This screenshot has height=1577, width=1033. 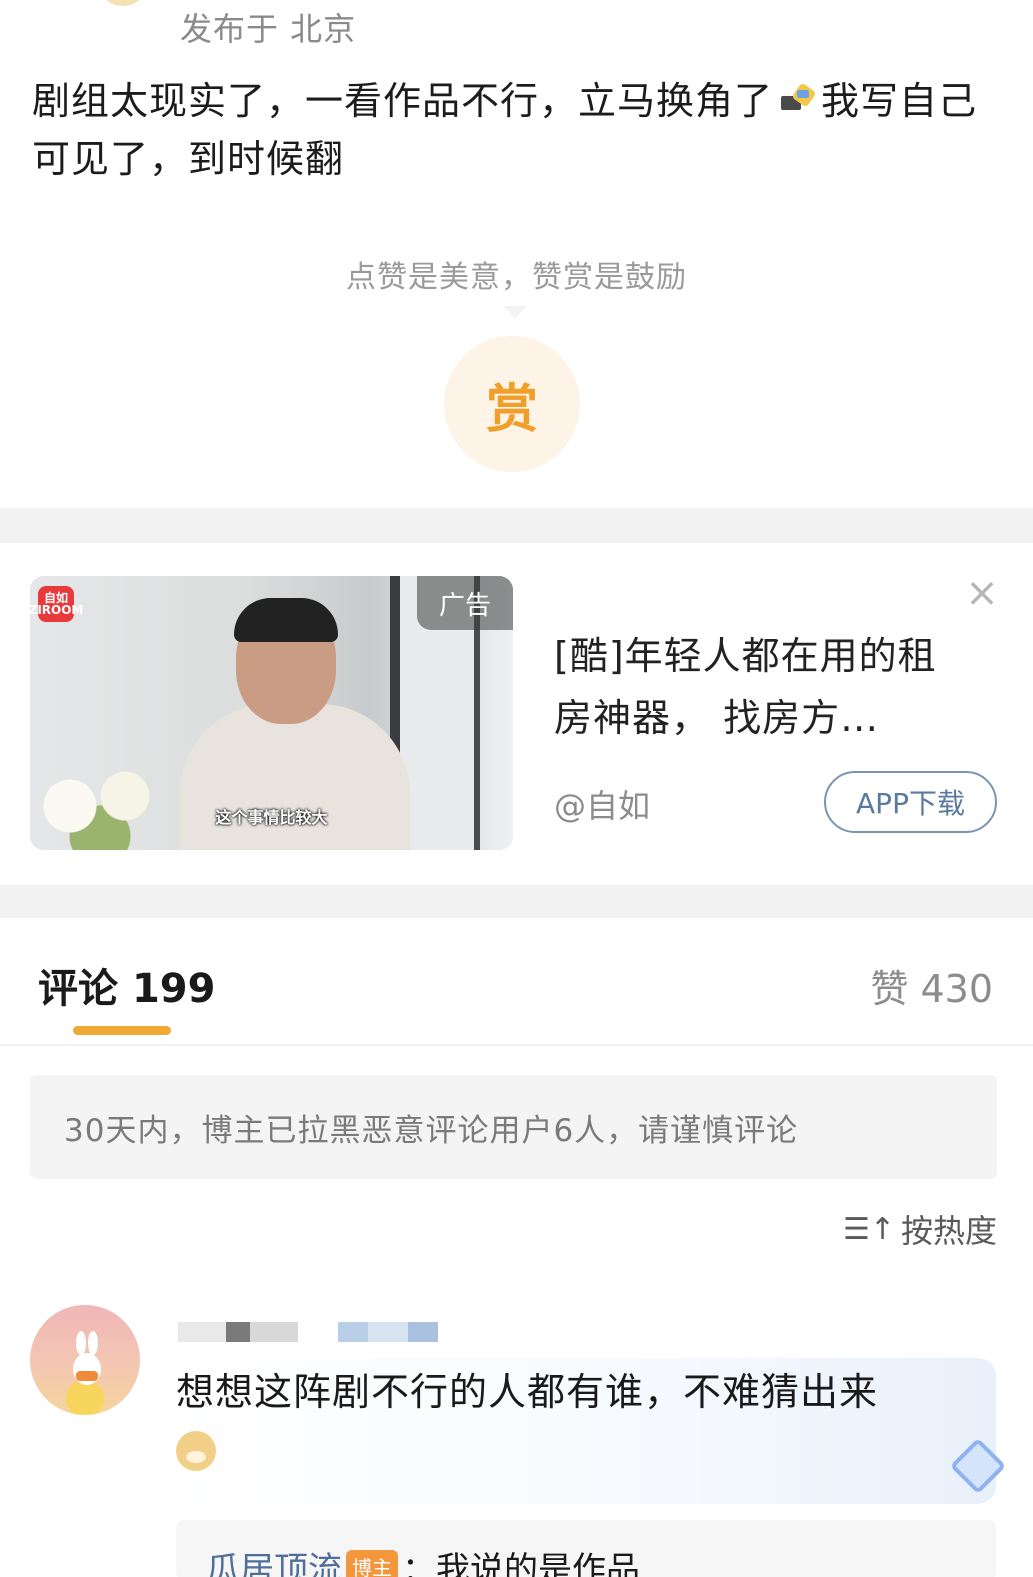 I want to click on thumbnail-person, so click(x=295, y=777).